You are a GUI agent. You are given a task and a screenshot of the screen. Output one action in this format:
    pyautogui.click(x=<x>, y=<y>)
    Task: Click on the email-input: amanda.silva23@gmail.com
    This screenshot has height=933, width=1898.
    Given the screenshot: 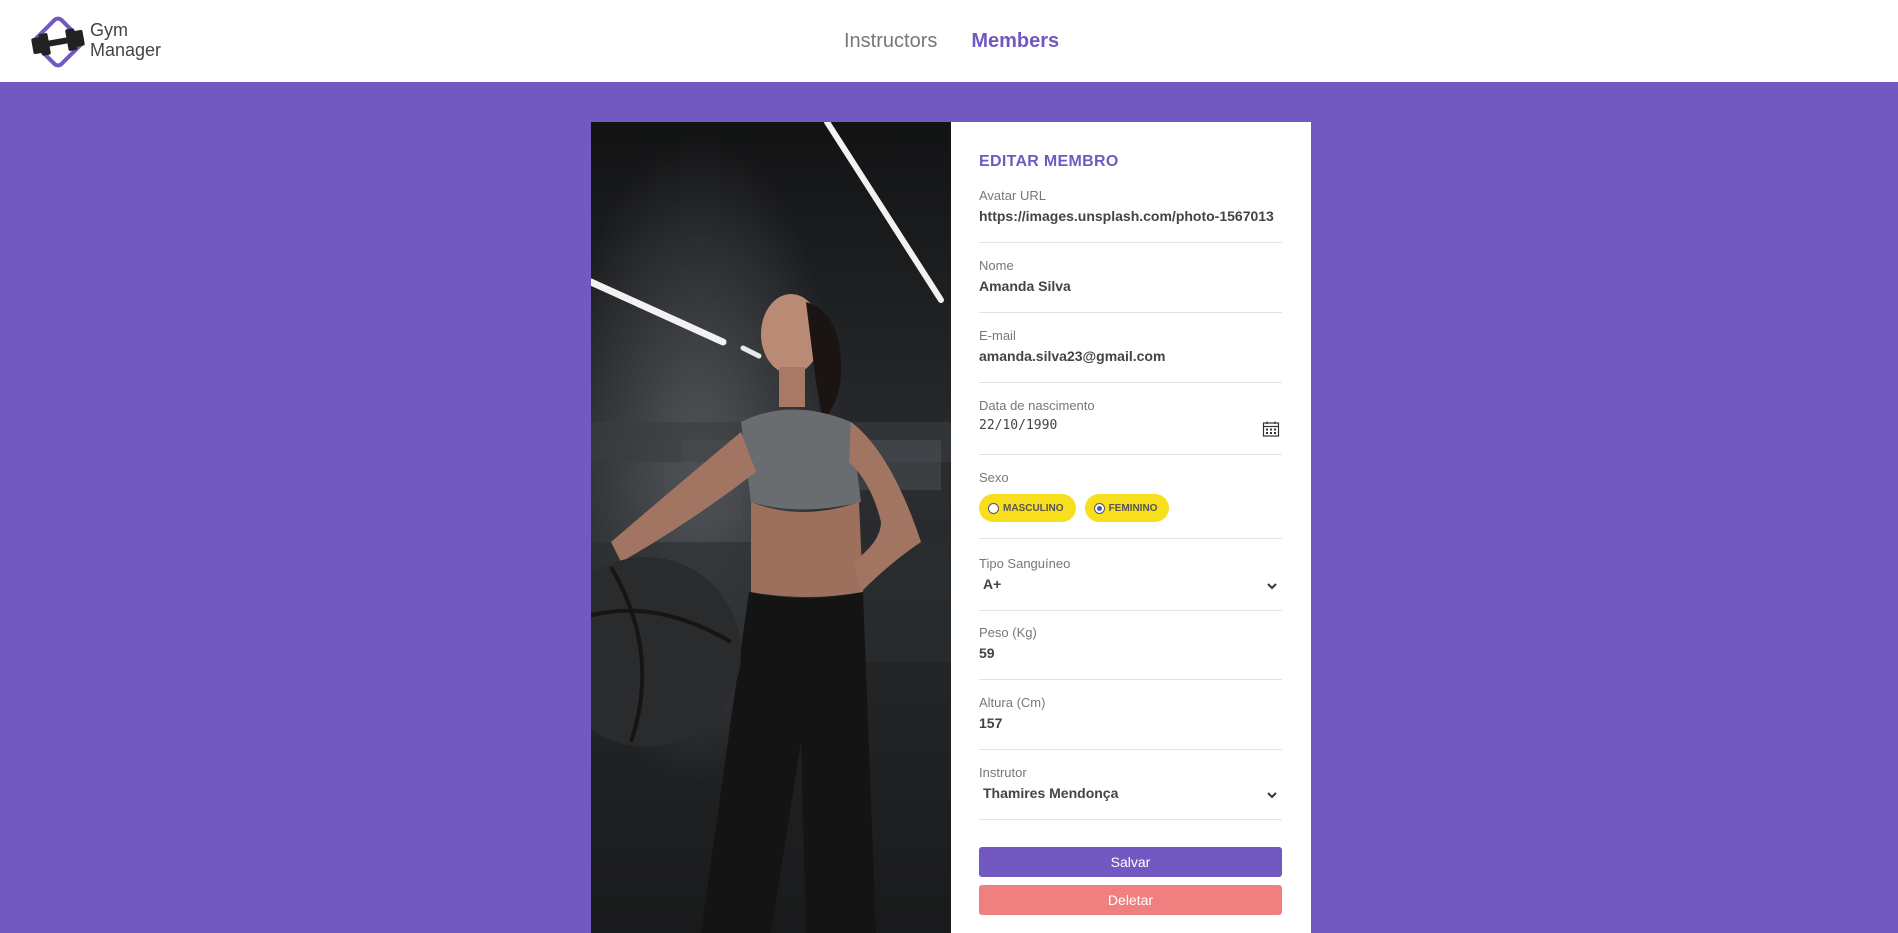 What is the action you would take?
    pyautogui.click(x=1130, y=356)
    